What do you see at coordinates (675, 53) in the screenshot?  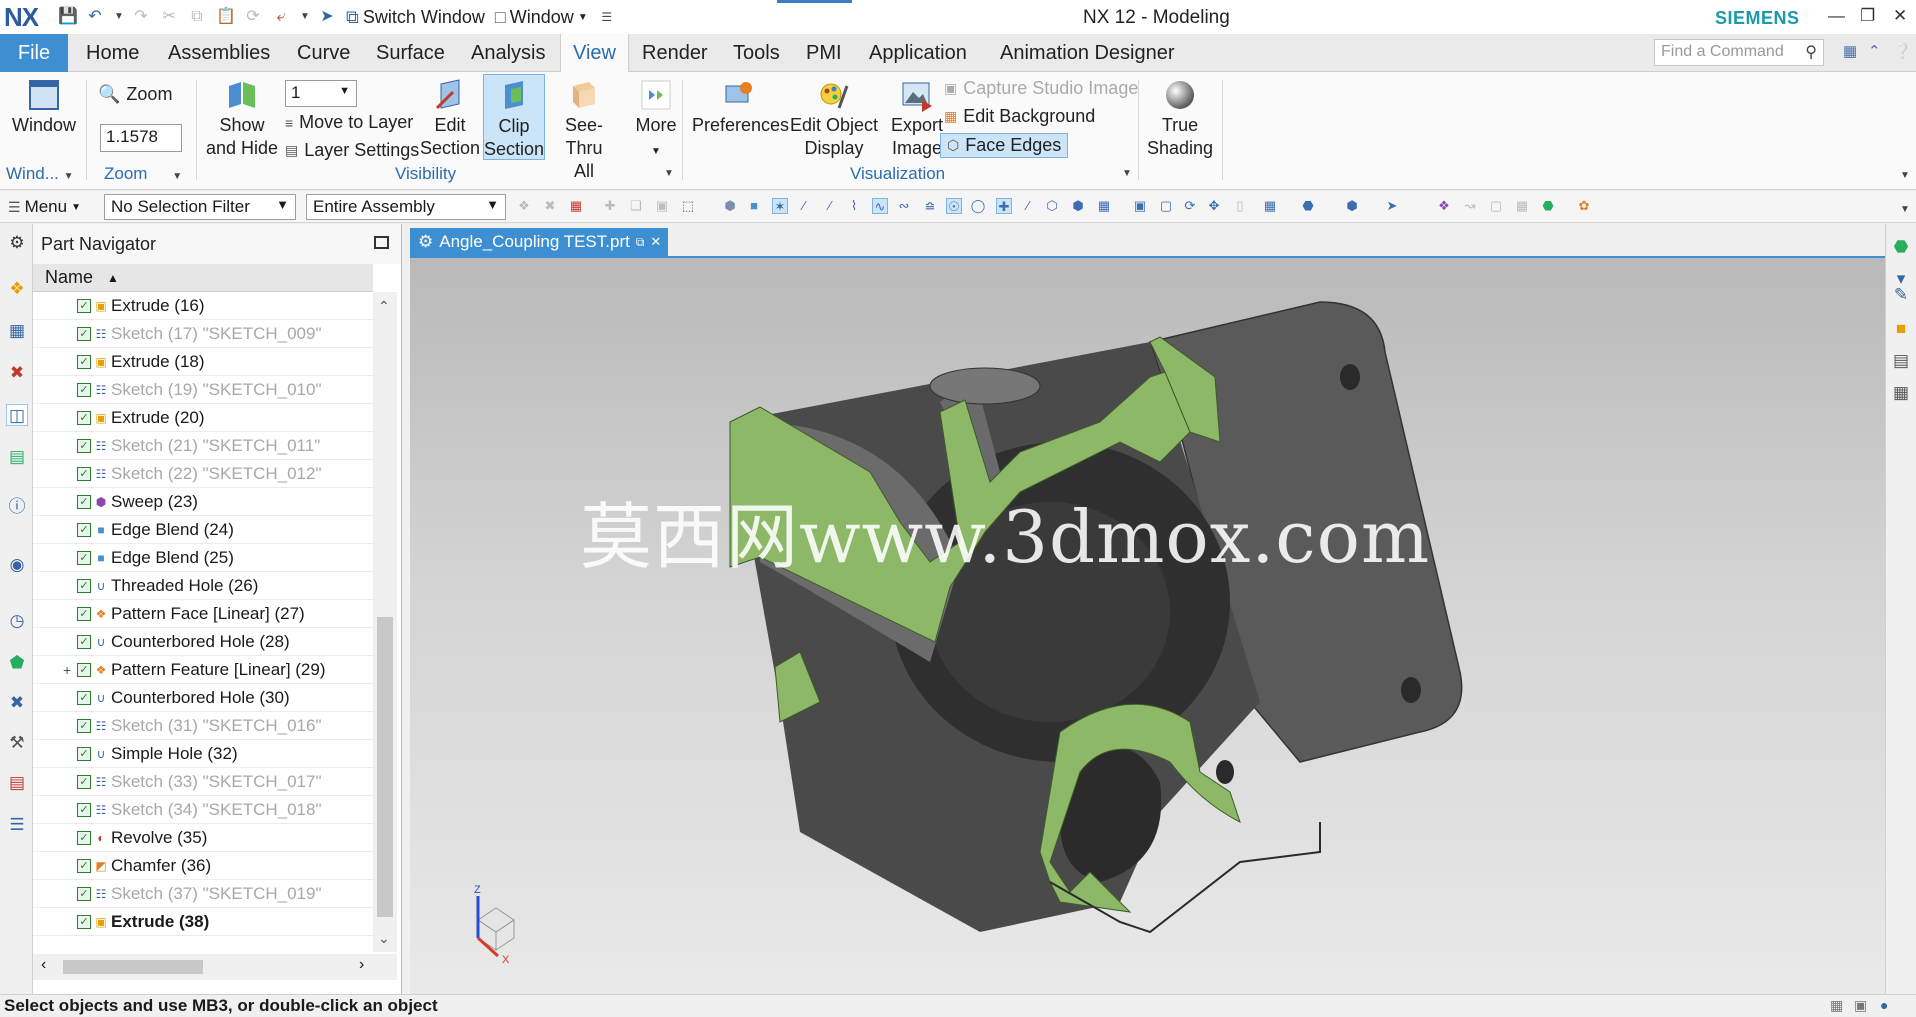 I see `tab-render: Render` at bounding box center [675, 53].